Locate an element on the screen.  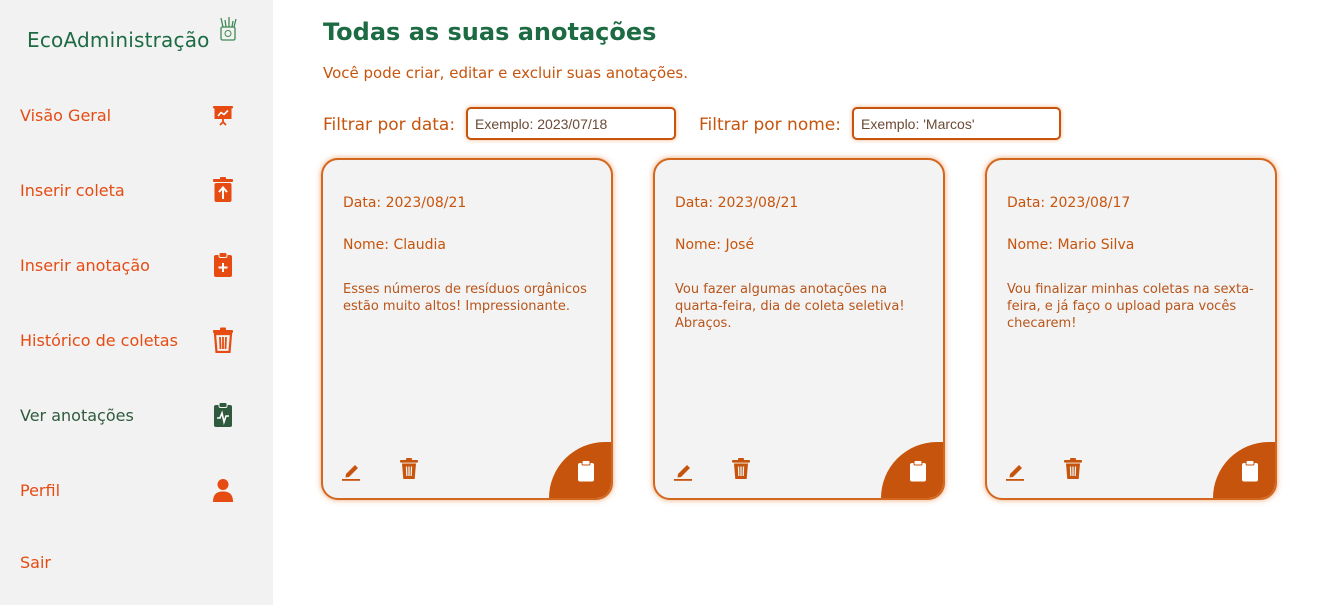
note-name: Nome: Claudia is located at coordinates (394, 245).